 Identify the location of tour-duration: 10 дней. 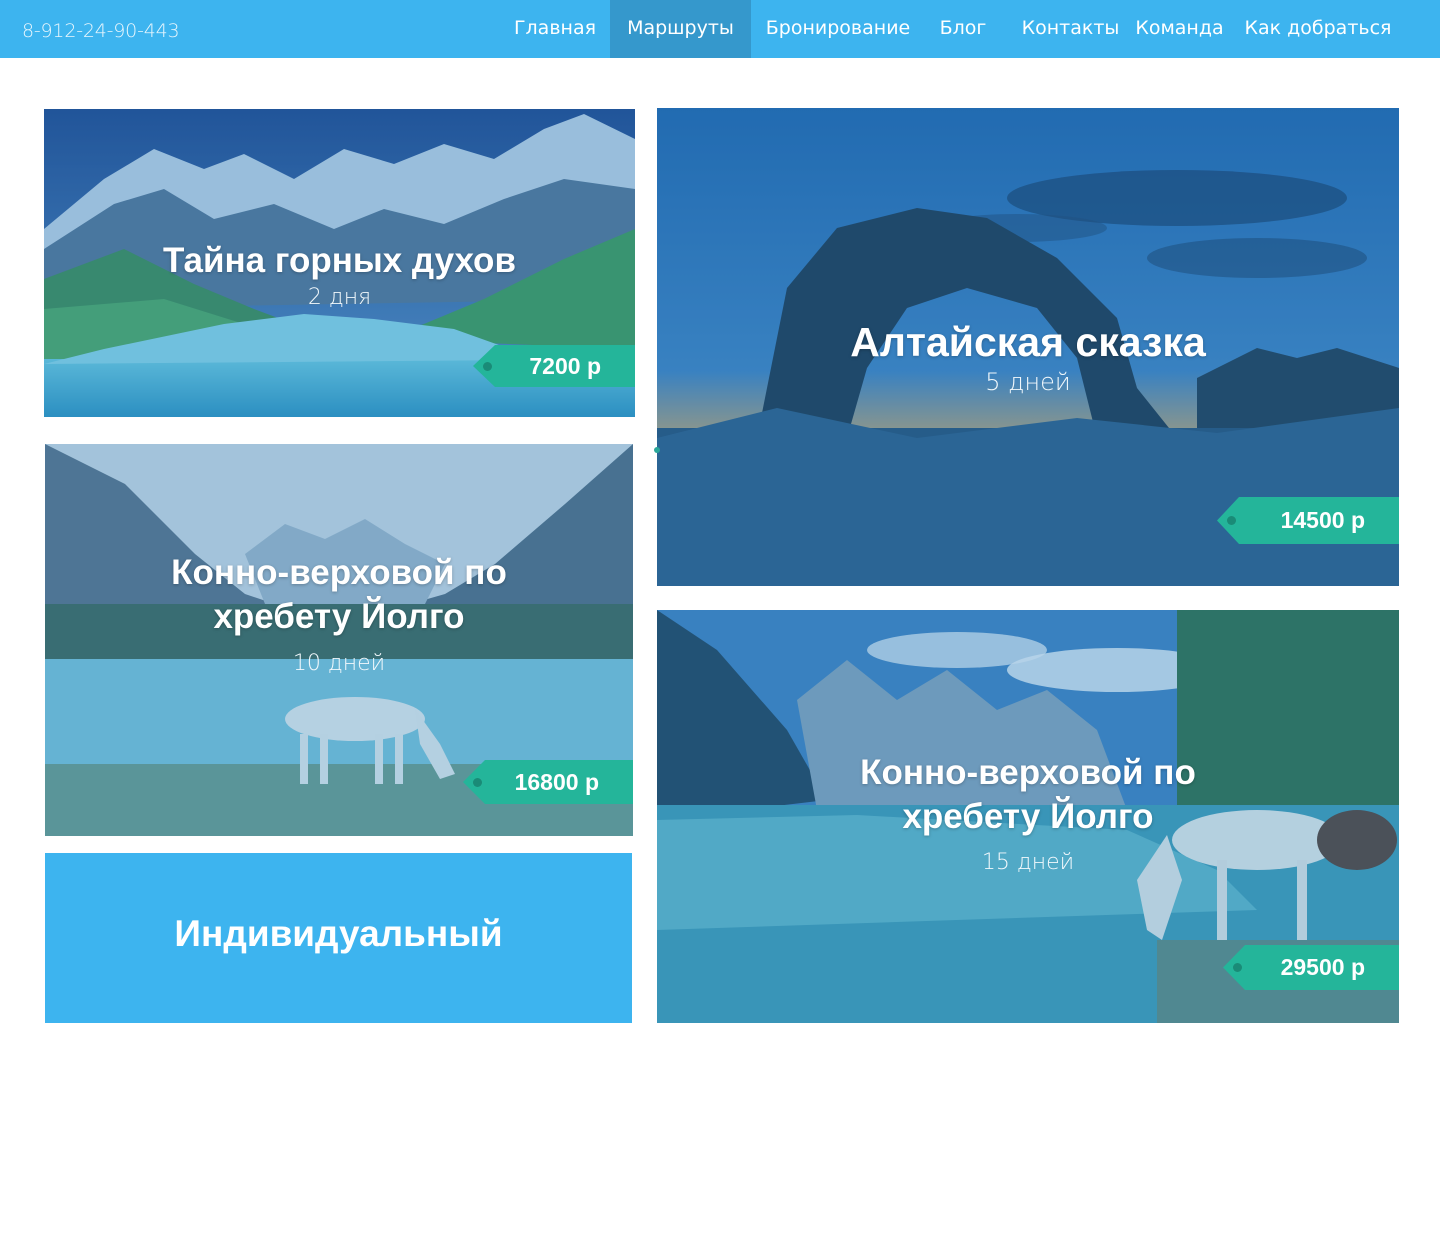
(339, 663).